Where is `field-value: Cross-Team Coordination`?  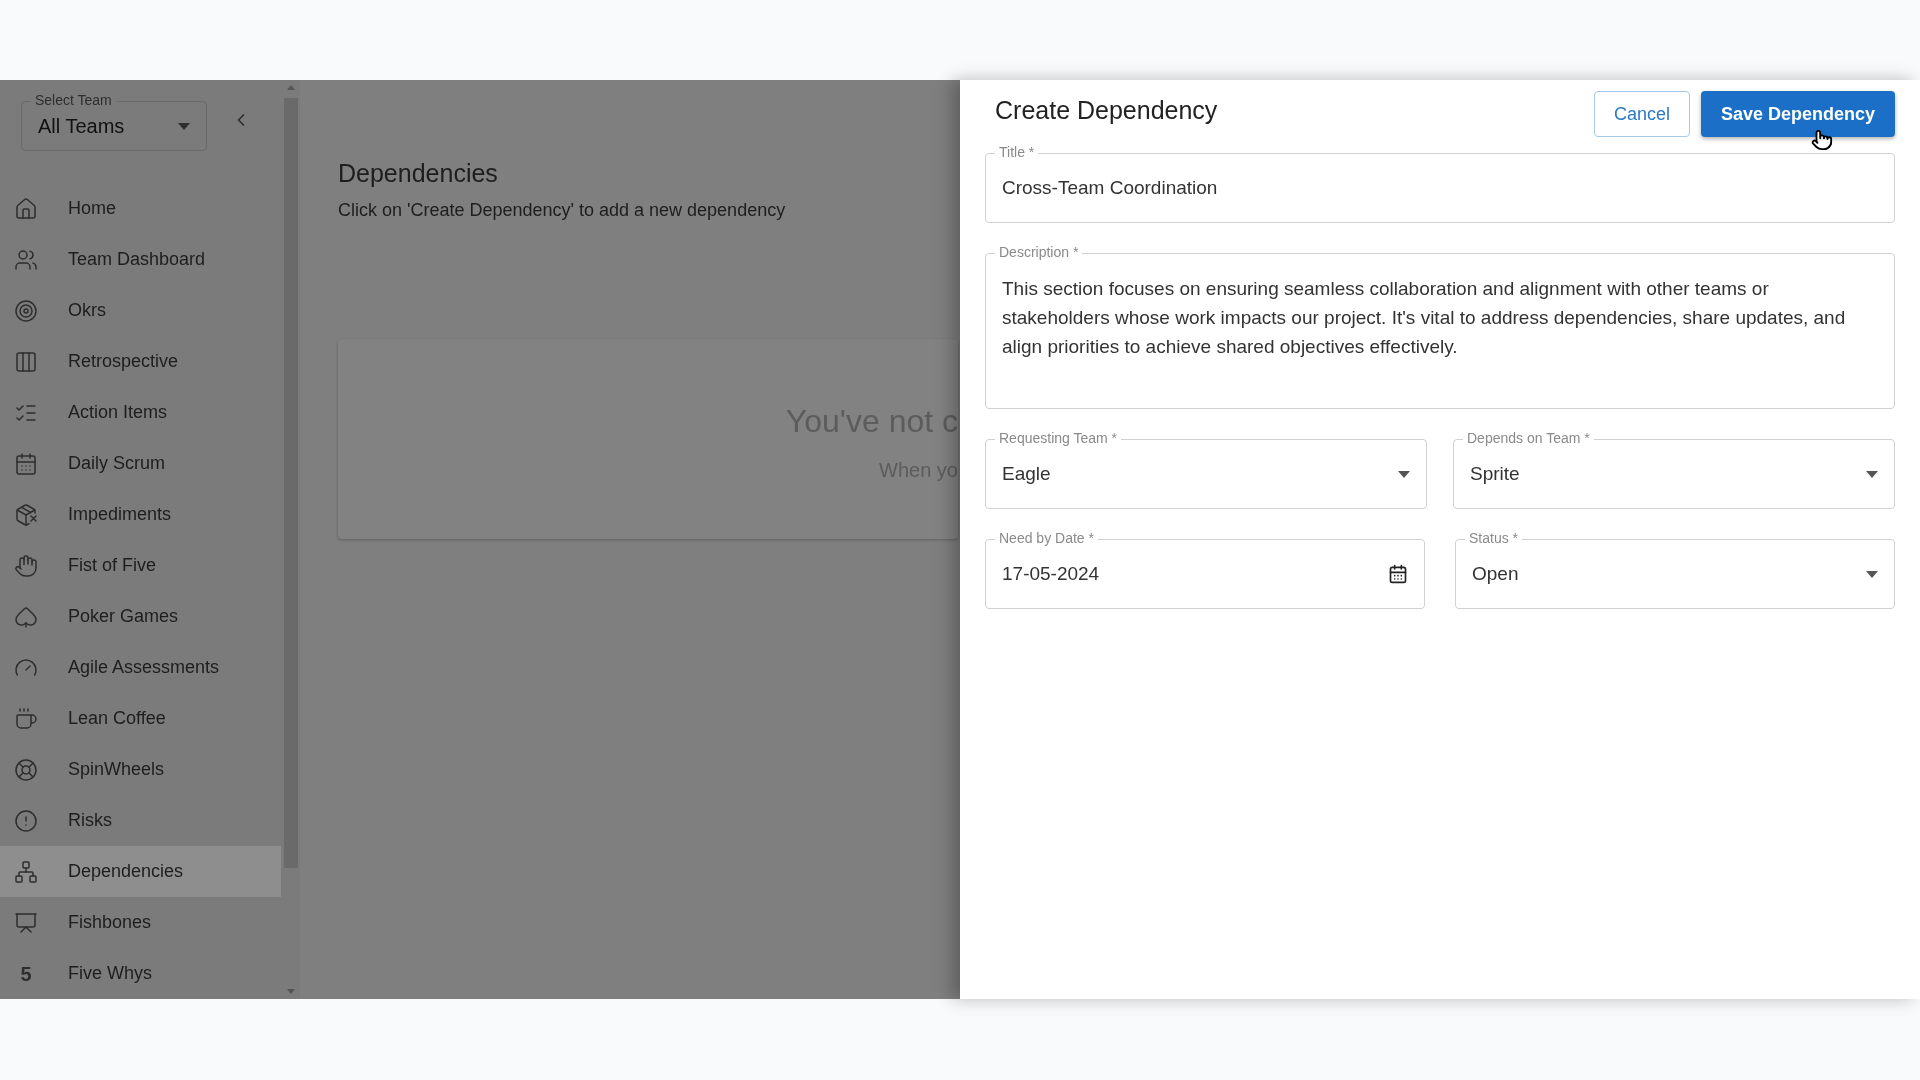 field-value: Cross-Team Coordination is located at coordinates (1110, 187).